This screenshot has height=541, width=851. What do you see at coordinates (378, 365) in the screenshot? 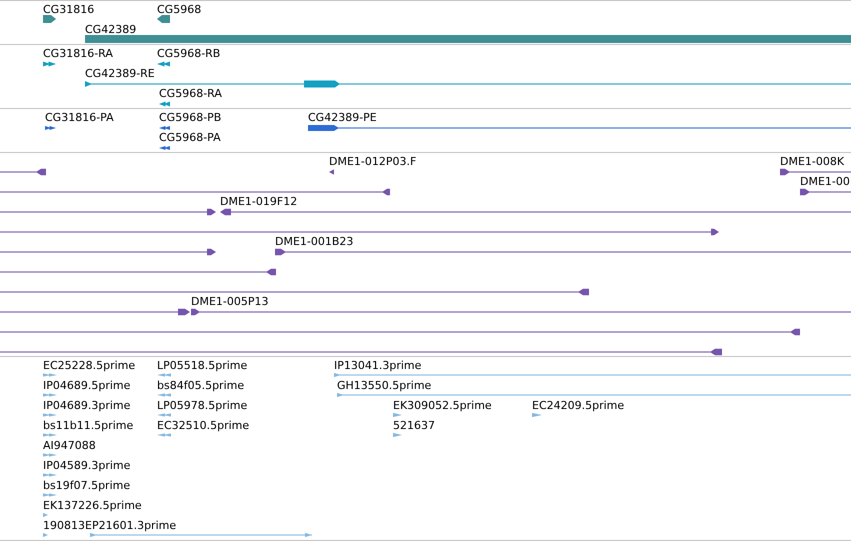
I see `feature-label: IP13041.3prime` at bounding box center [378, 365].